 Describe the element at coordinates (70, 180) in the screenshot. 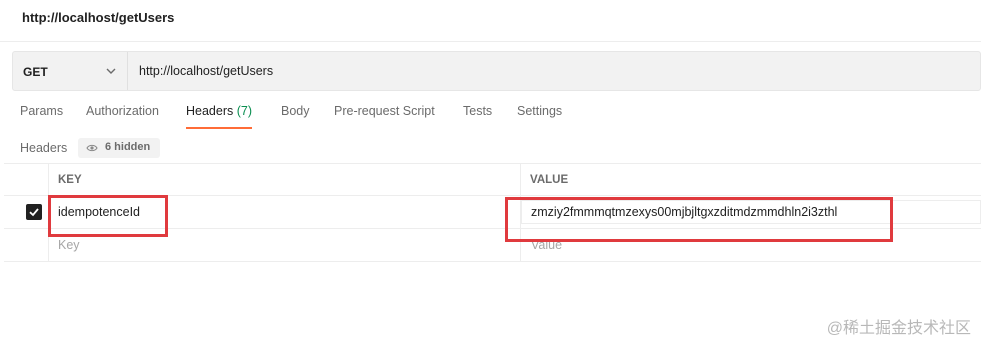

I see `column-header-key: KEY` at that location.